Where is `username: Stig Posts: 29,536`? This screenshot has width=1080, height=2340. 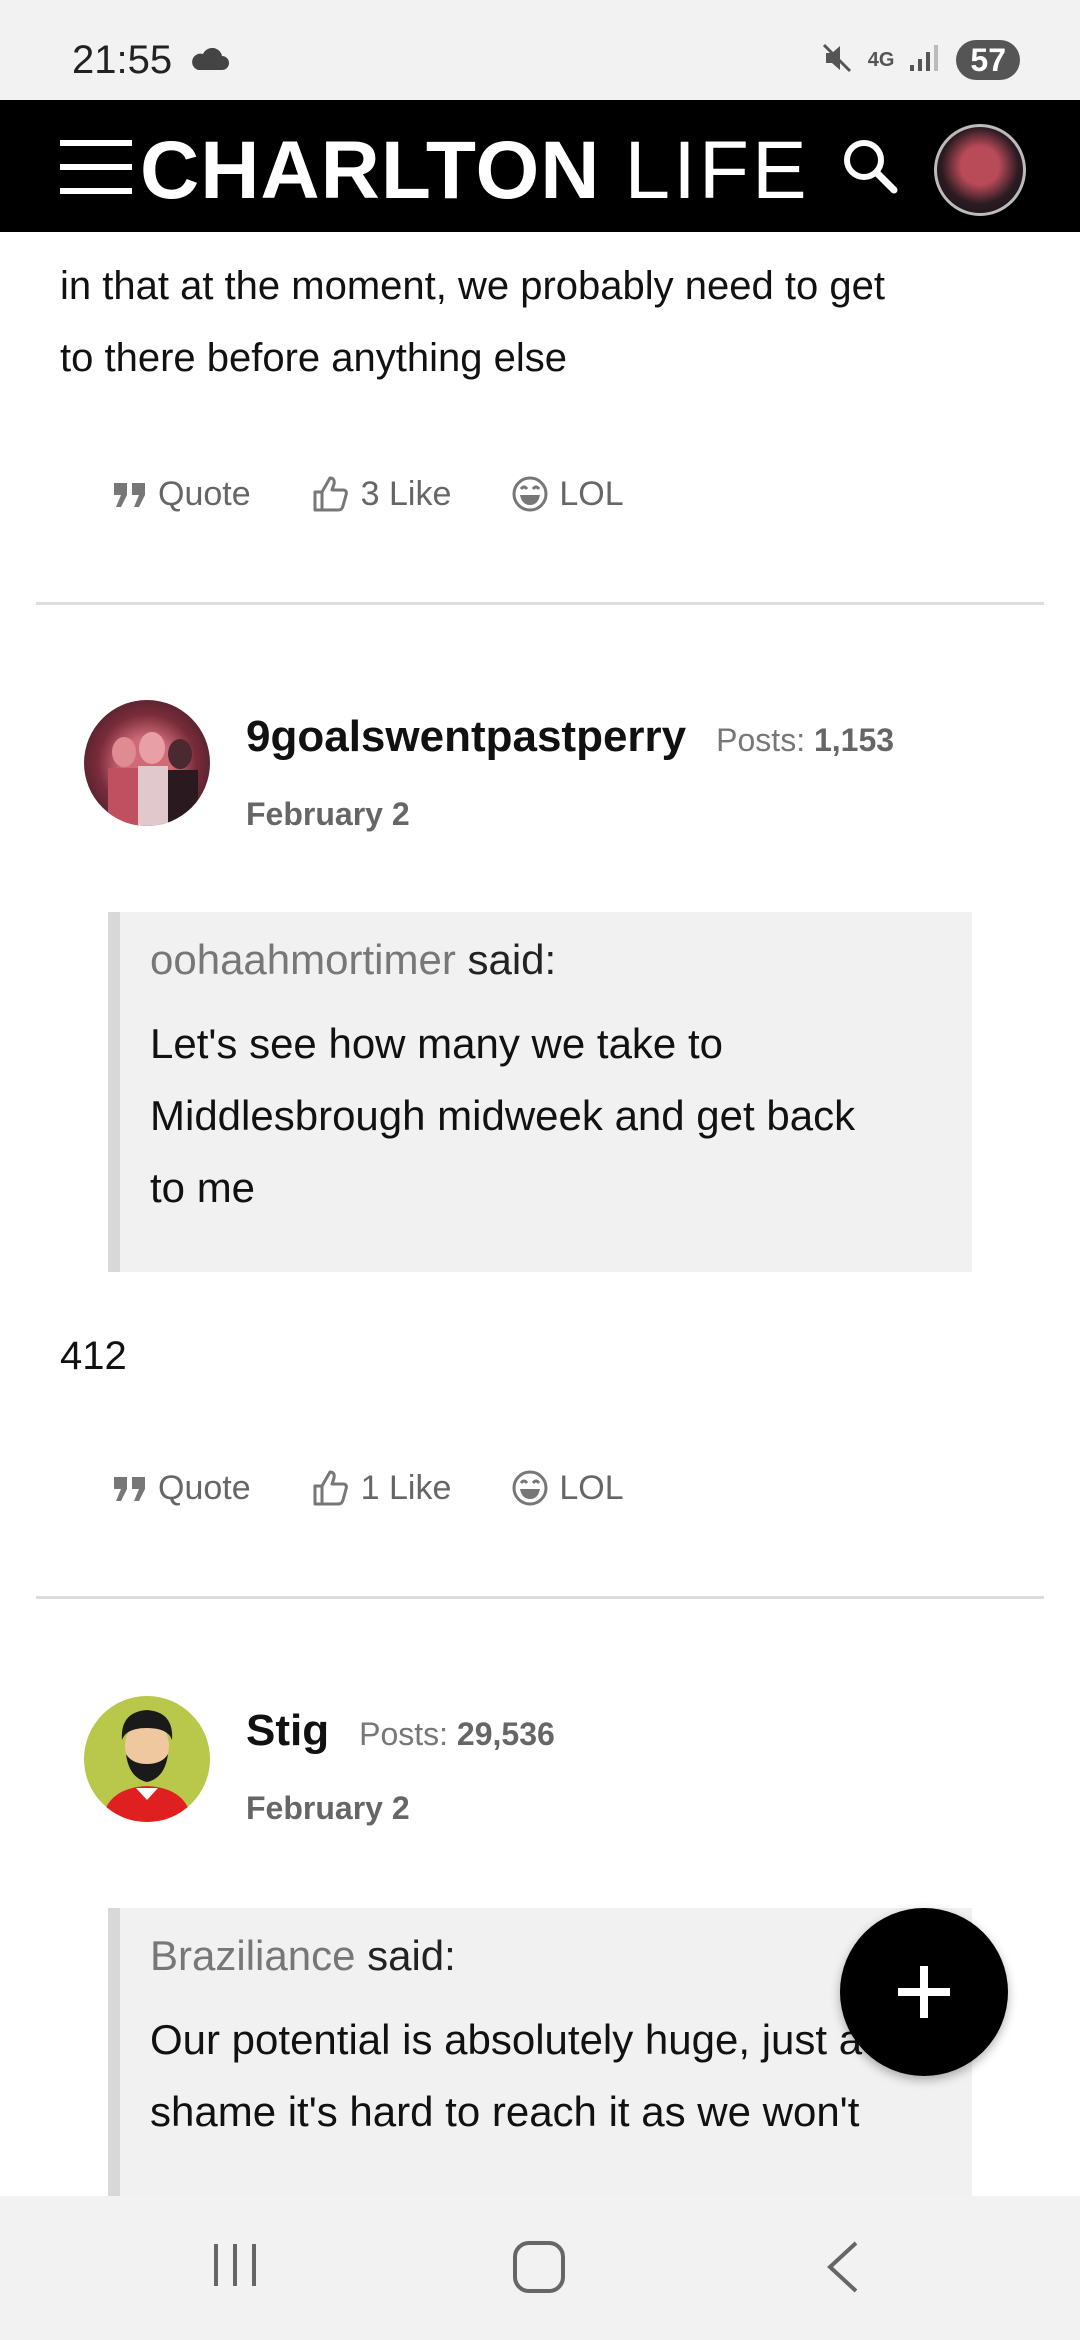 username: Stig Posts: 29,536 is located at coordinates (400, 1731).